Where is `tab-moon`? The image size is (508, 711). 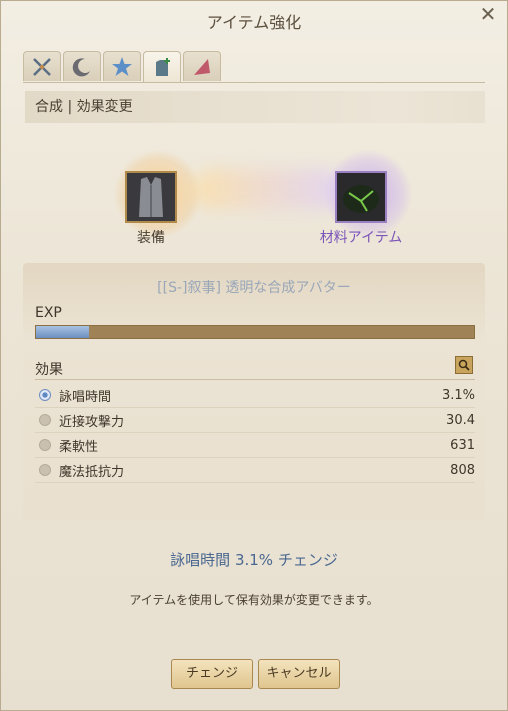
tab-moon is located at coordinates (82, 66).